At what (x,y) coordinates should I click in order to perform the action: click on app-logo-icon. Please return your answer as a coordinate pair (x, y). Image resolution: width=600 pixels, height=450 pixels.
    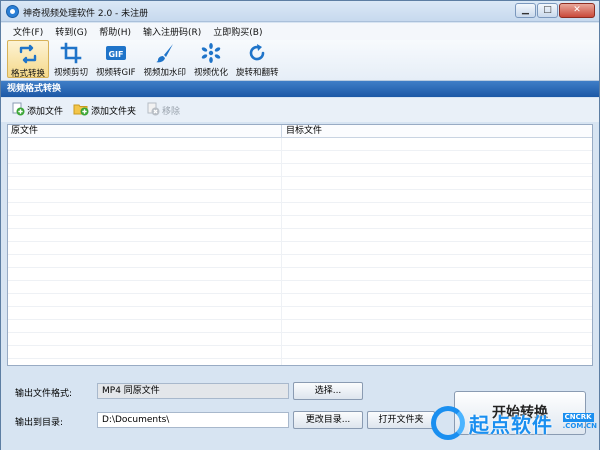
    Looking at the image, I should click on (12, 11).